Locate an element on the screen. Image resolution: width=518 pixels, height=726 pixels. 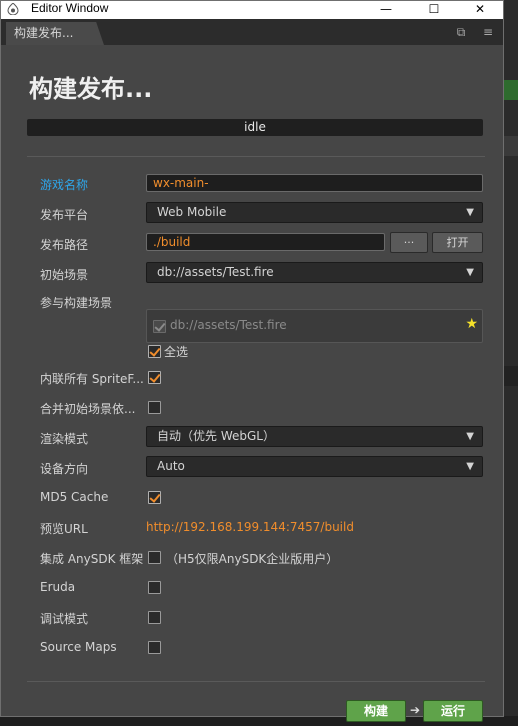
run-button: 运行 is located at coordinates (453, 711).